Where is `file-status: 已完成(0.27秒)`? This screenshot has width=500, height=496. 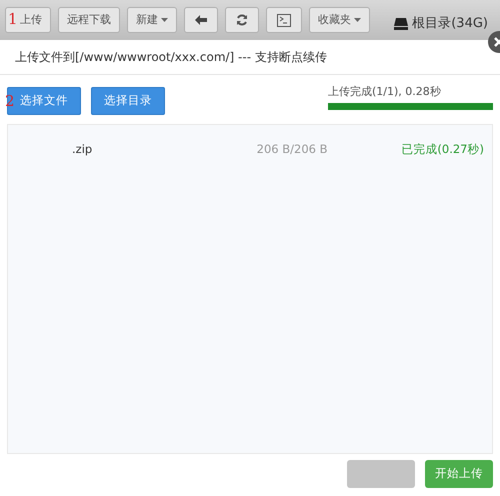
file-status: 已完成(0.27秒) is located at coordinates (442, 149).